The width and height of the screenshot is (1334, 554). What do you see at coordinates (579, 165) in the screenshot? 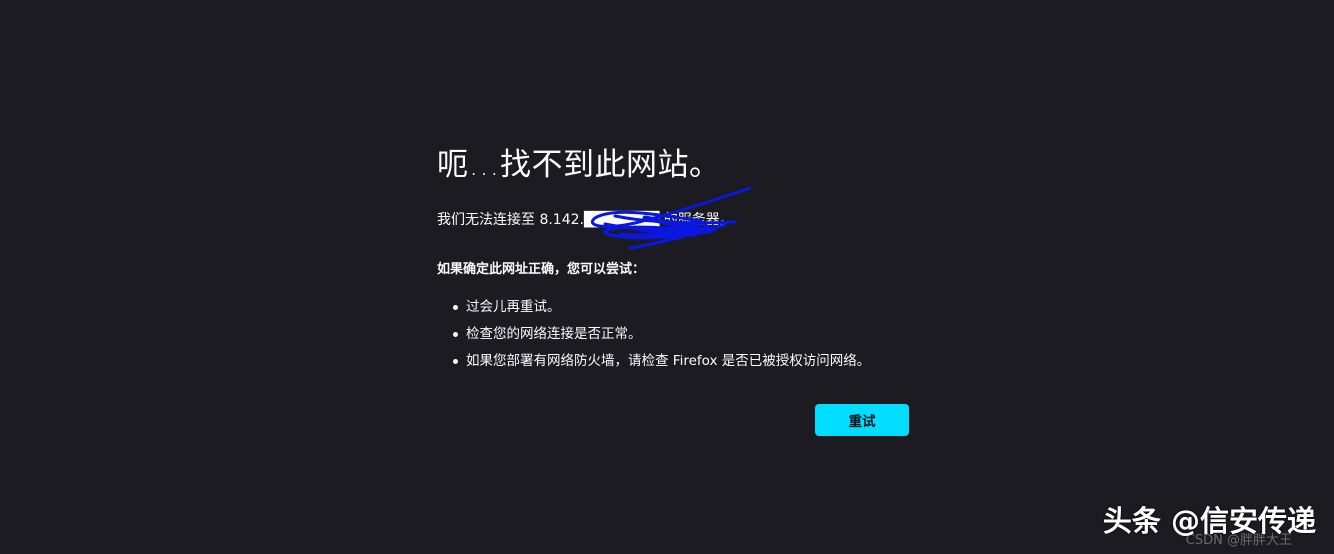
I see `error-title: 呃…找不到此网站。` at bounding box center [579, 165].